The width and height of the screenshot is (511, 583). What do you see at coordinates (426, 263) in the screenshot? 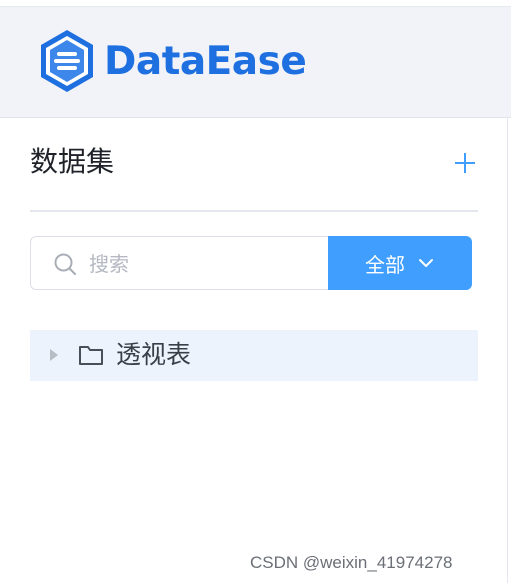
I see `chevron-down-icon` at bounding box center [426, 263].